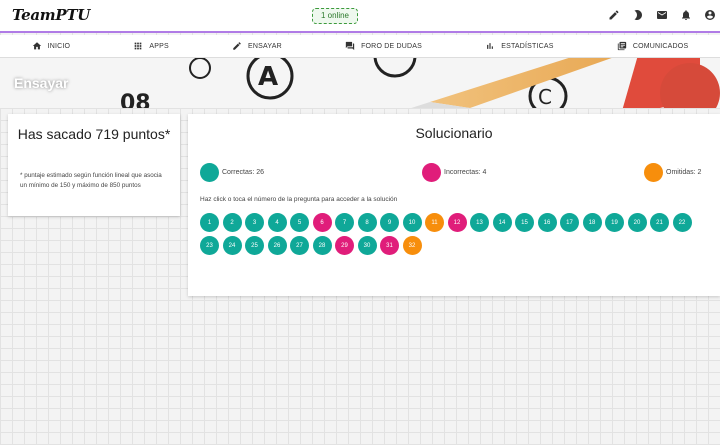 The width and height of the screenshot is (720, 445). What do you see at coordinates (41, 83) in the screenshot?
I see `page-title: Ensayar` at bounding box center [41, 83].